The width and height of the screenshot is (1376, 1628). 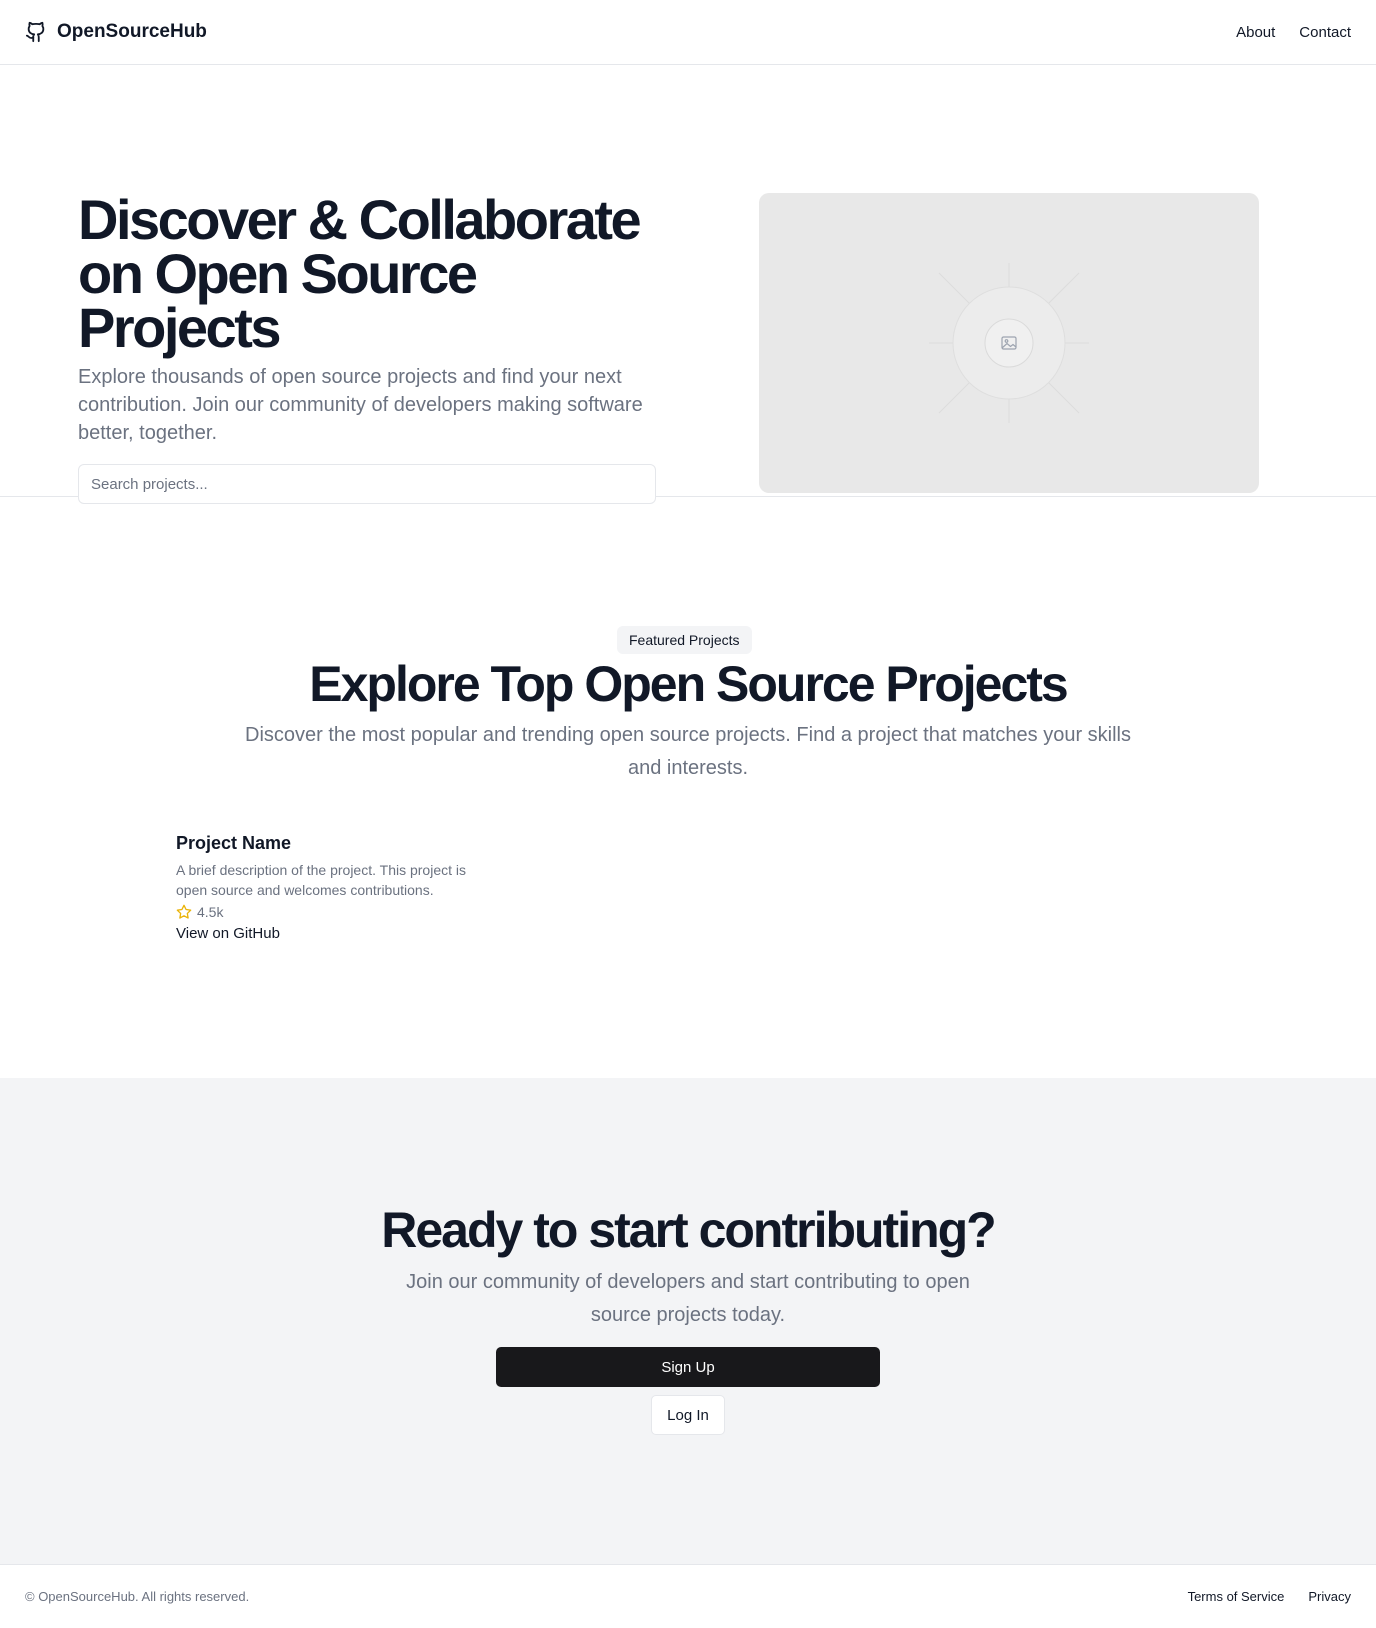 What do you see at coordinates (688, 1367) in the screenshot?
I see `sign-up-button: Sign Up` at bounding box center [688, 1367].